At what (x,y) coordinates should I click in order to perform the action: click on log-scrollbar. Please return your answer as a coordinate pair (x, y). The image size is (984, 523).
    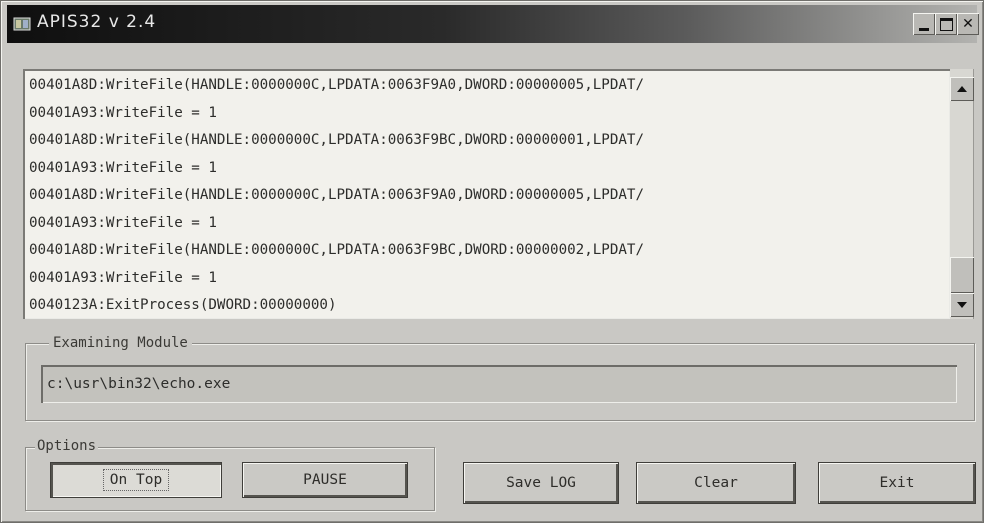
    Looking at the image, I should click on (962, 194).